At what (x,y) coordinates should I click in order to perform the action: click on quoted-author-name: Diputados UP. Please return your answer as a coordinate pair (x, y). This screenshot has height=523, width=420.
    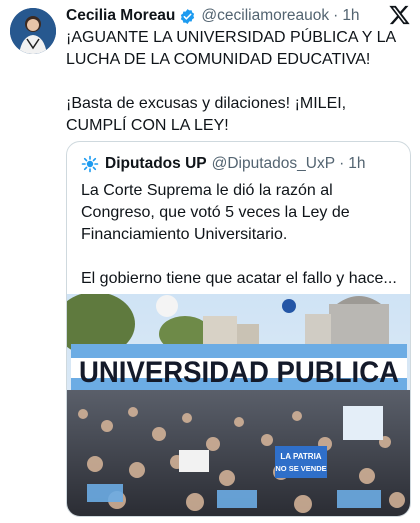
    Looking at the image, I should click on (156, 163).